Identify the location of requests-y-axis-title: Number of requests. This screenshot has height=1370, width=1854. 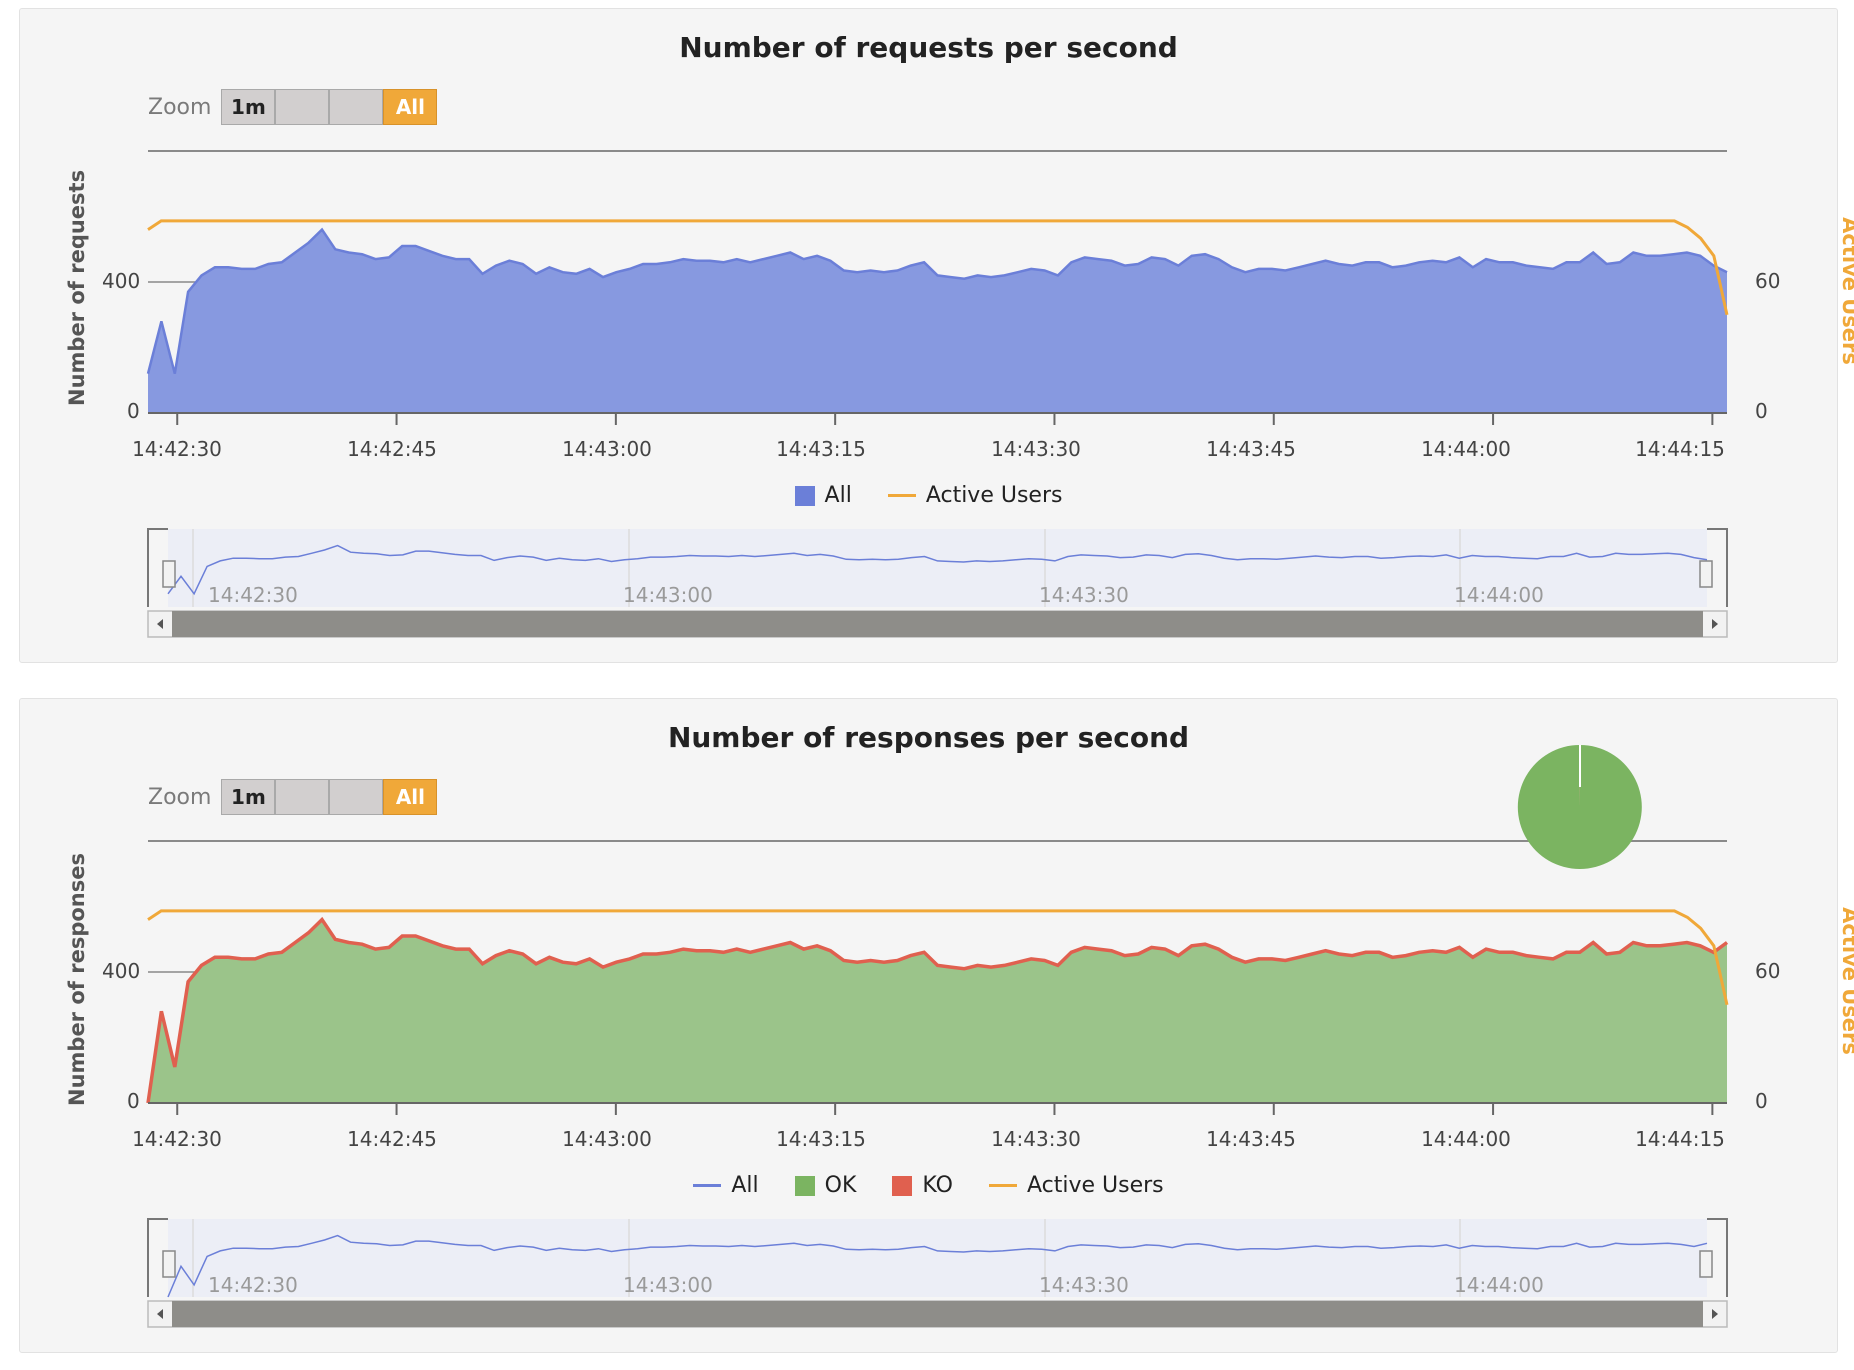
(77, 287).